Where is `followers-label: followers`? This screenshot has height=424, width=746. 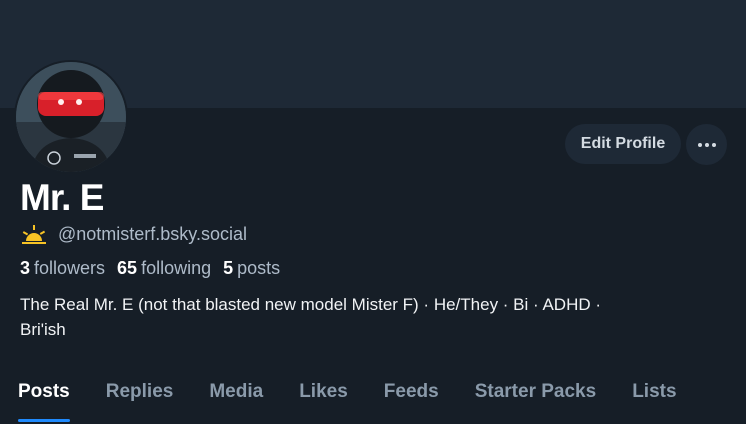
followers-label: followers is located at coordinates (70, 267).